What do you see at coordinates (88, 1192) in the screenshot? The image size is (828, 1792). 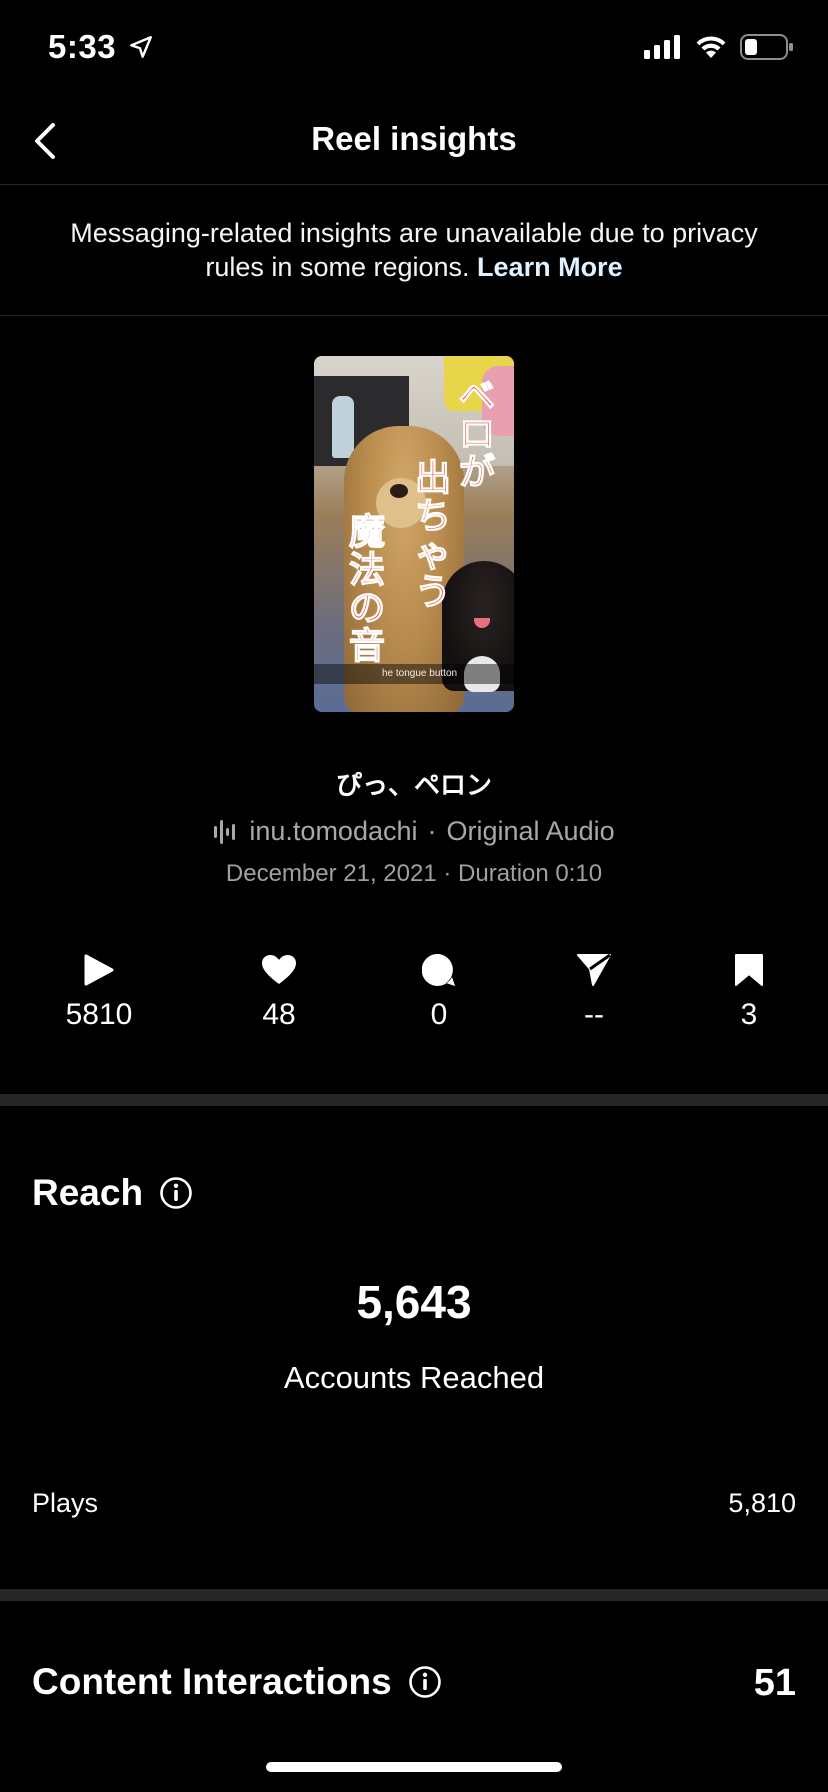 I see `reach-title: Reach` at bounding box center [88, 1192].